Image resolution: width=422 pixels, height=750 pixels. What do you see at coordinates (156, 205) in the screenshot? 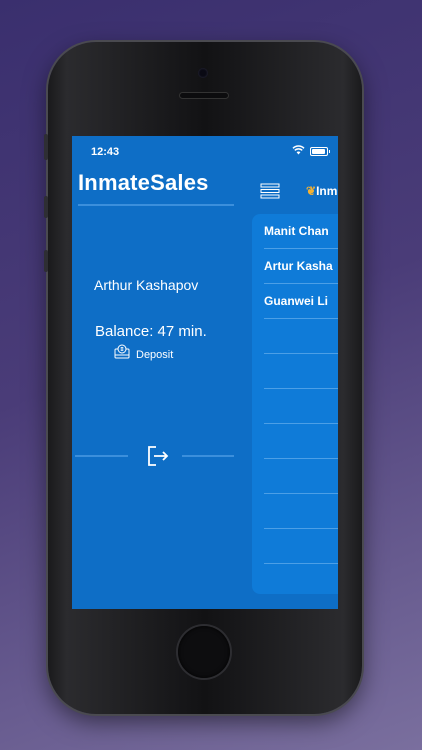
I see `title-divider` at bounding box center [156, 205].